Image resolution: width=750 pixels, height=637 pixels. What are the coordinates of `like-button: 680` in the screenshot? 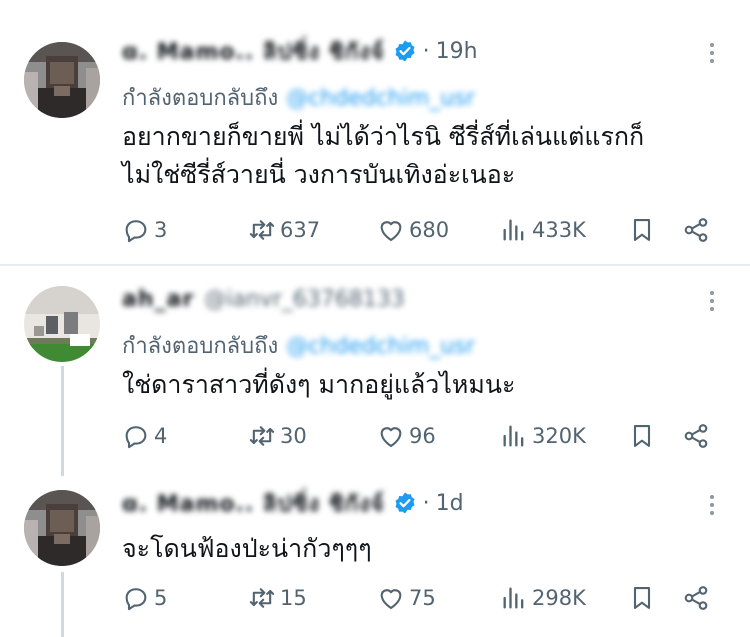 It's located at (413, 230).